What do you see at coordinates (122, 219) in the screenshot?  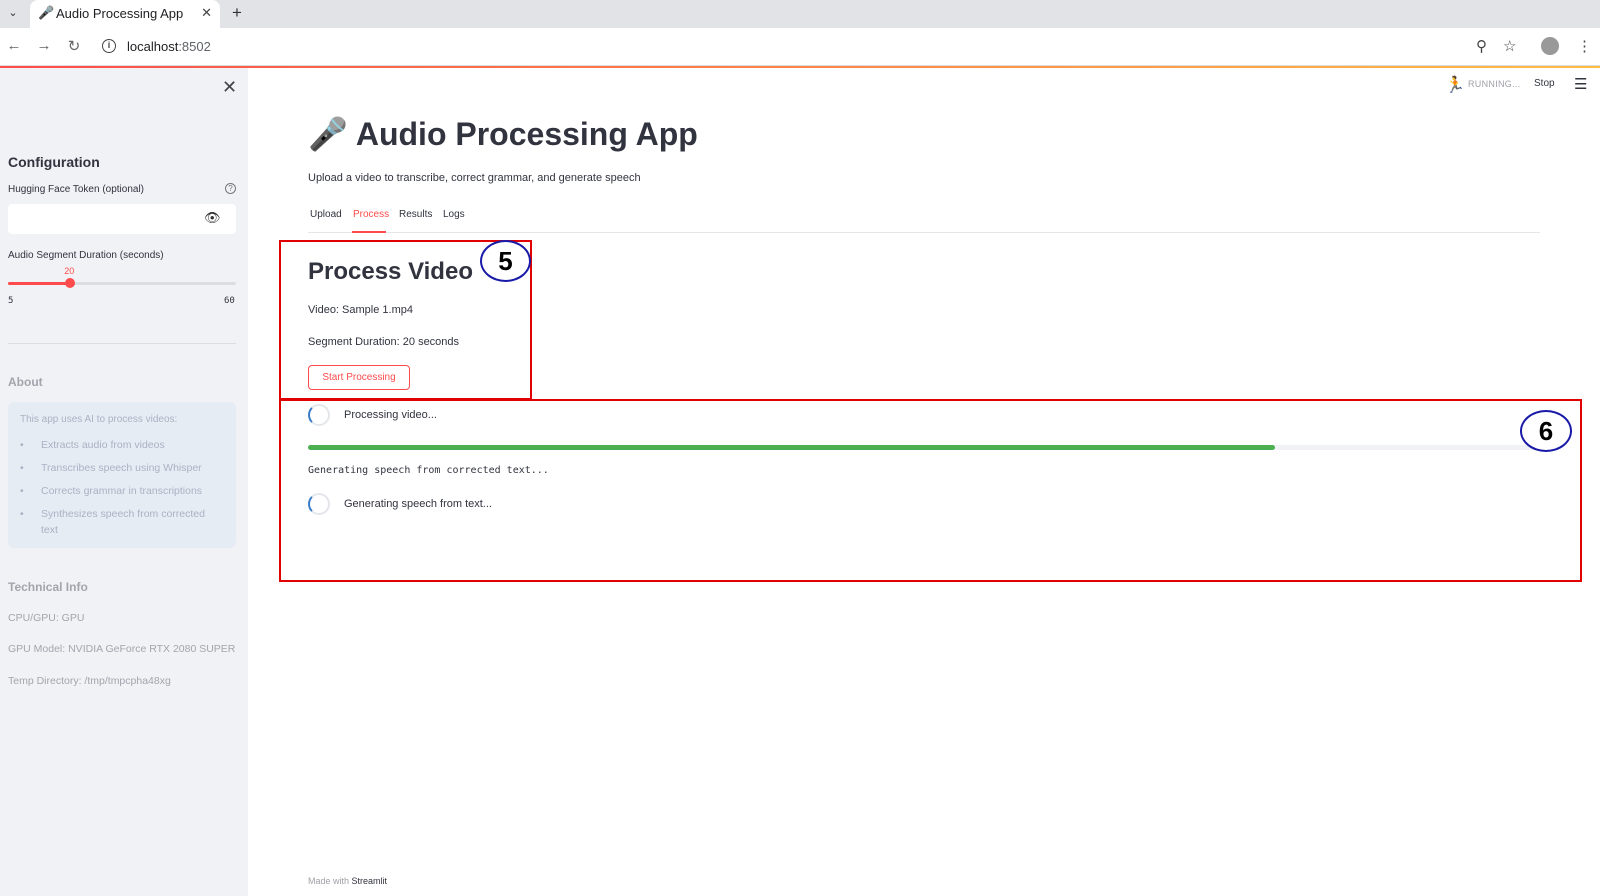 I see `token-input` at bounding box center [122, 219].